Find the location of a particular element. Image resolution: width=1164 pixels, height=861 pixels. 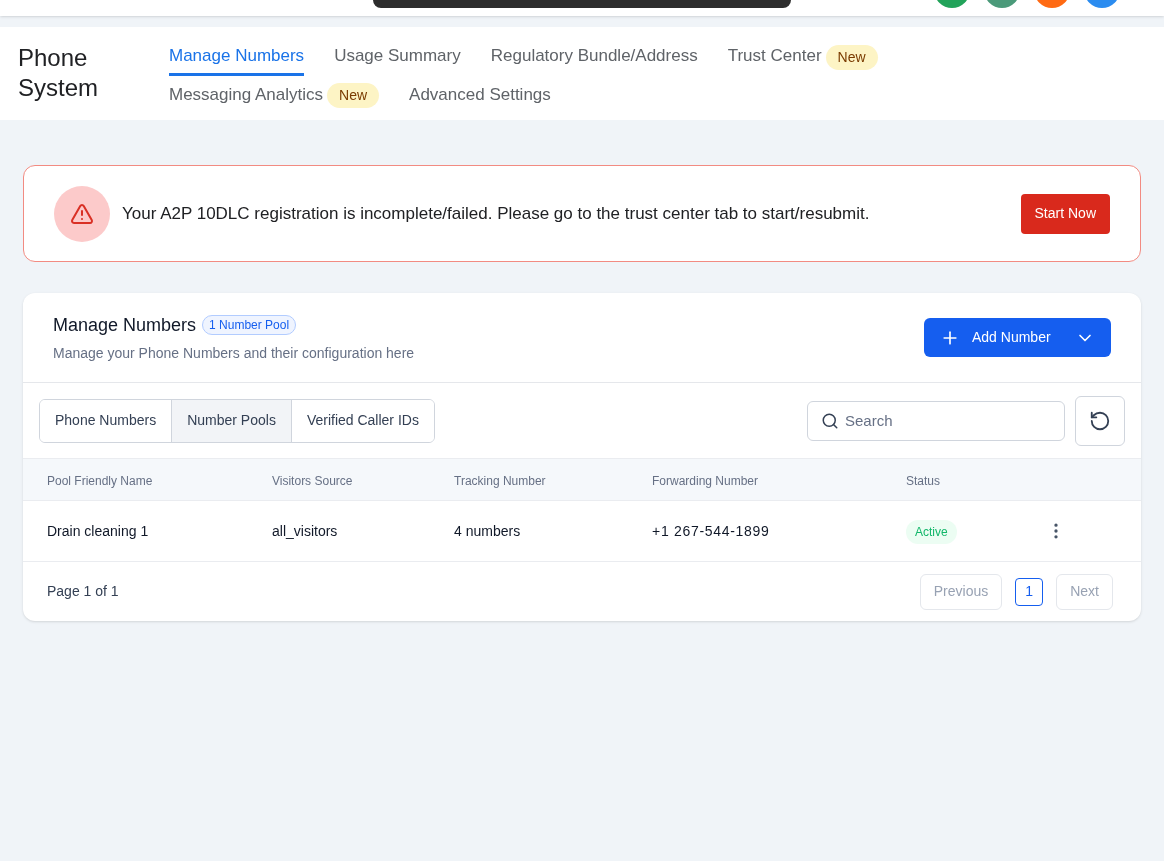

refresh-icon is located at coordinates (1100, 420).